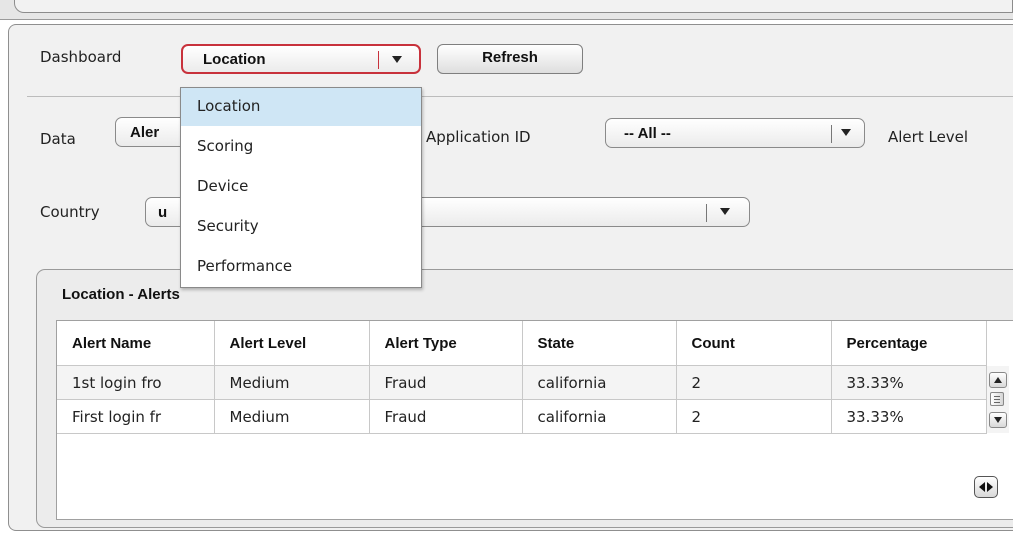 The height and width of the screenshot is (537, 1013). Describe the element at coordinates (928, 137) in the screenshot. I see `alert-level-label: Alert Level` at that location.